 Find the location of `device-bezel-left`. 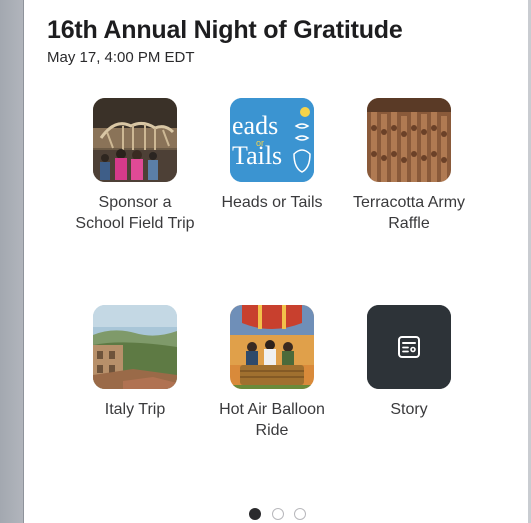

device-bezel-left is located at coordinates (11, 261).